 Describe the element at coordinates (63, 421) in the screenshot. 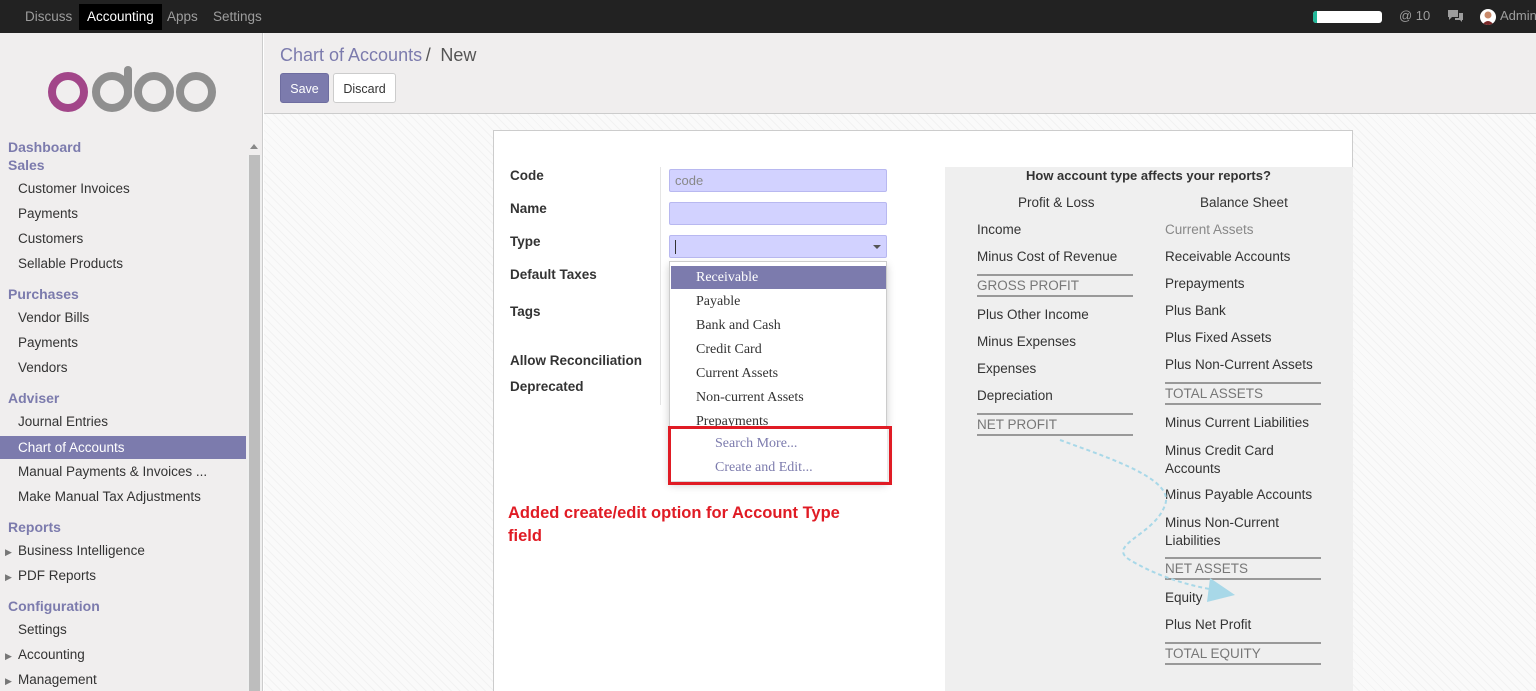

I see `sidebar-item-journal-entries: Journal Entries` at that location.